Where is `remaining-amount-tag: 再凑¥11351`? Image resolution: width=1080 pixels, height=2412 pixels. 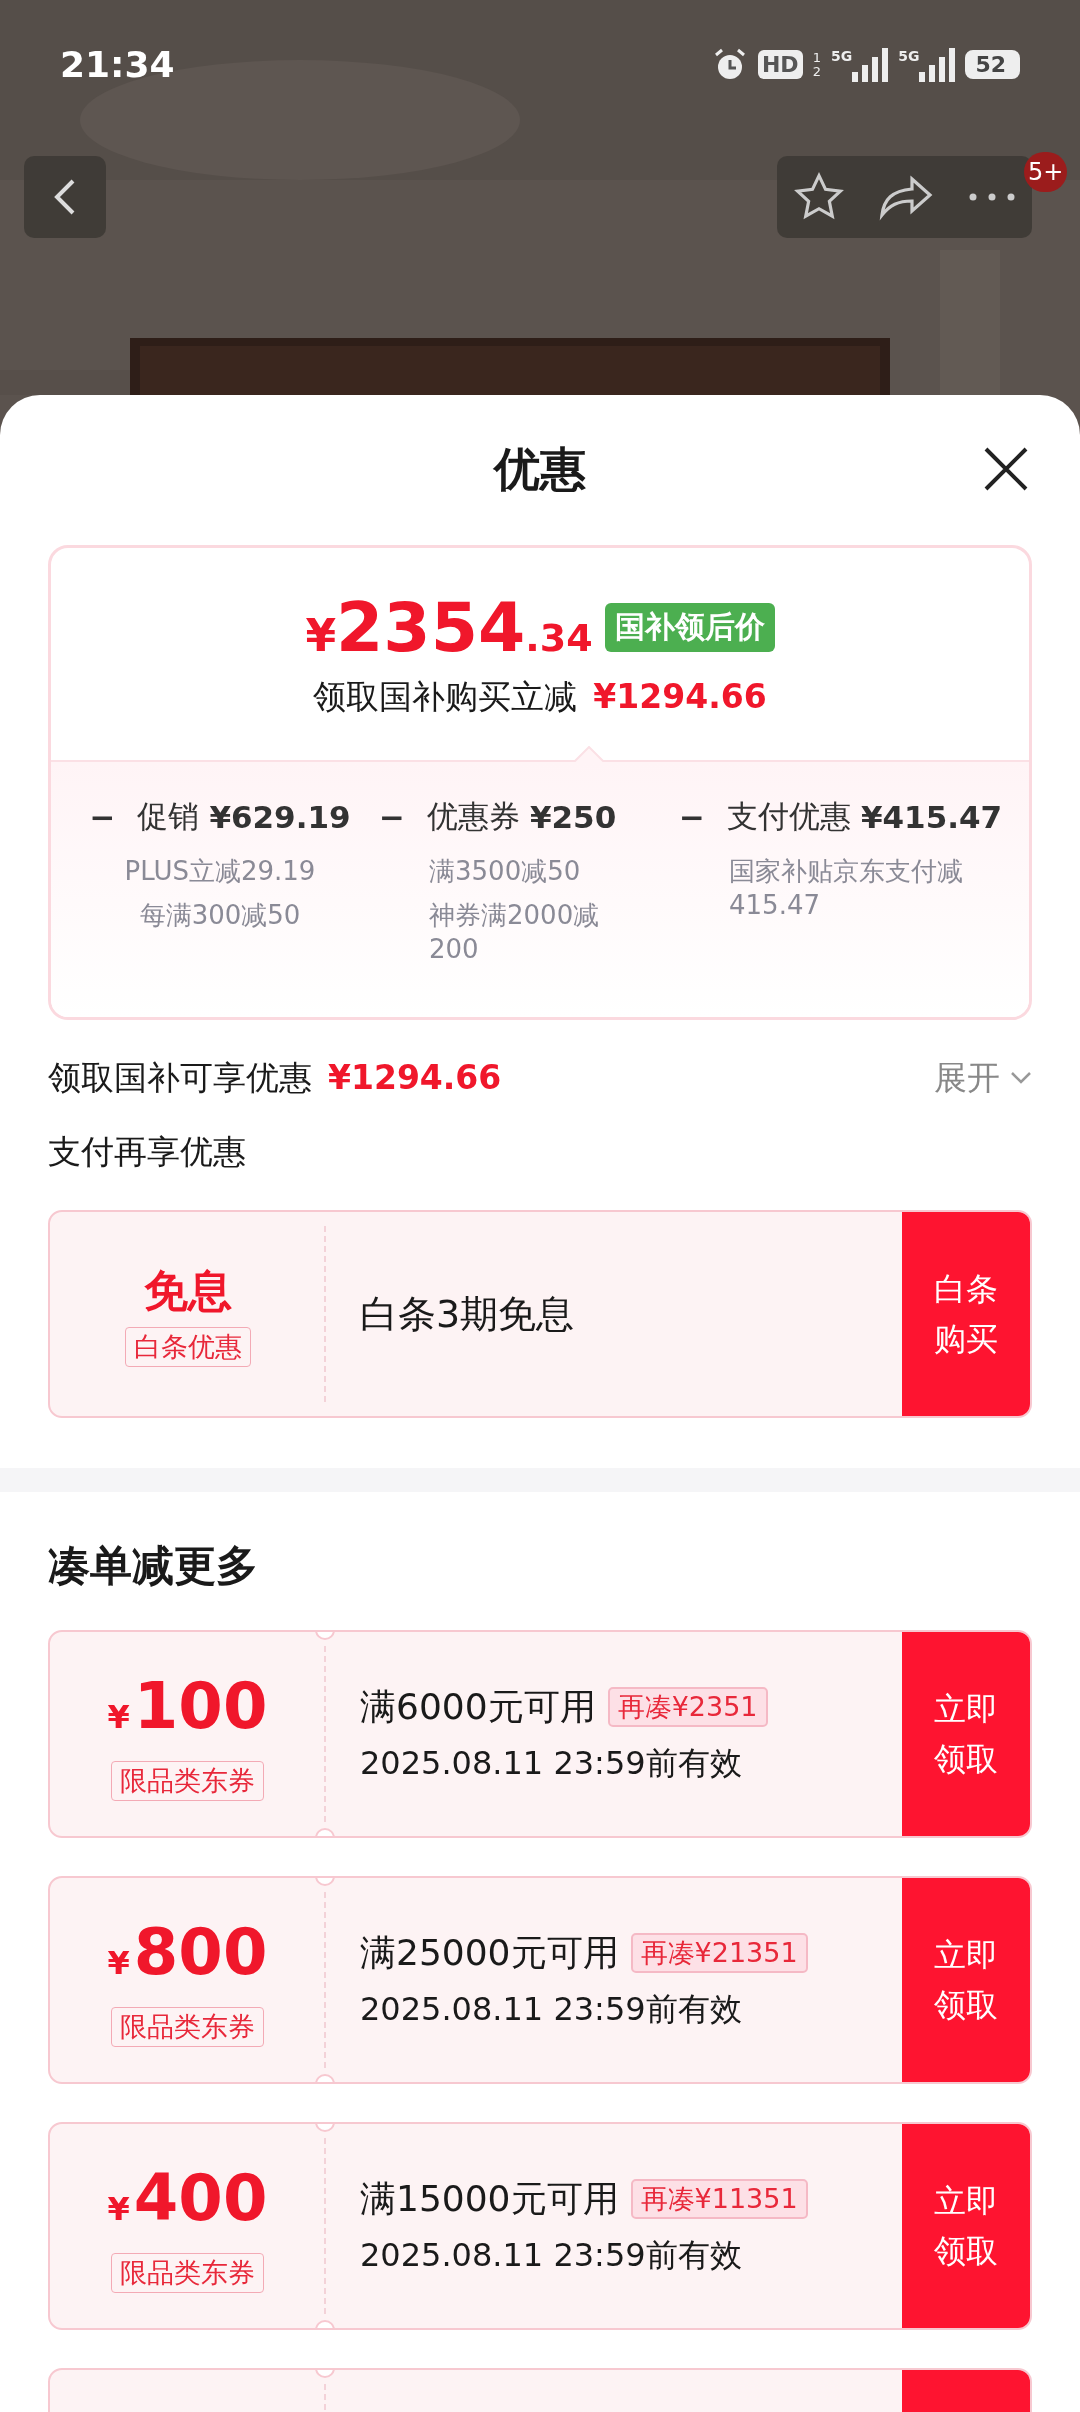
remaining-amount-tag: 再凑¥11351 is located at coordinates (719, 2199).